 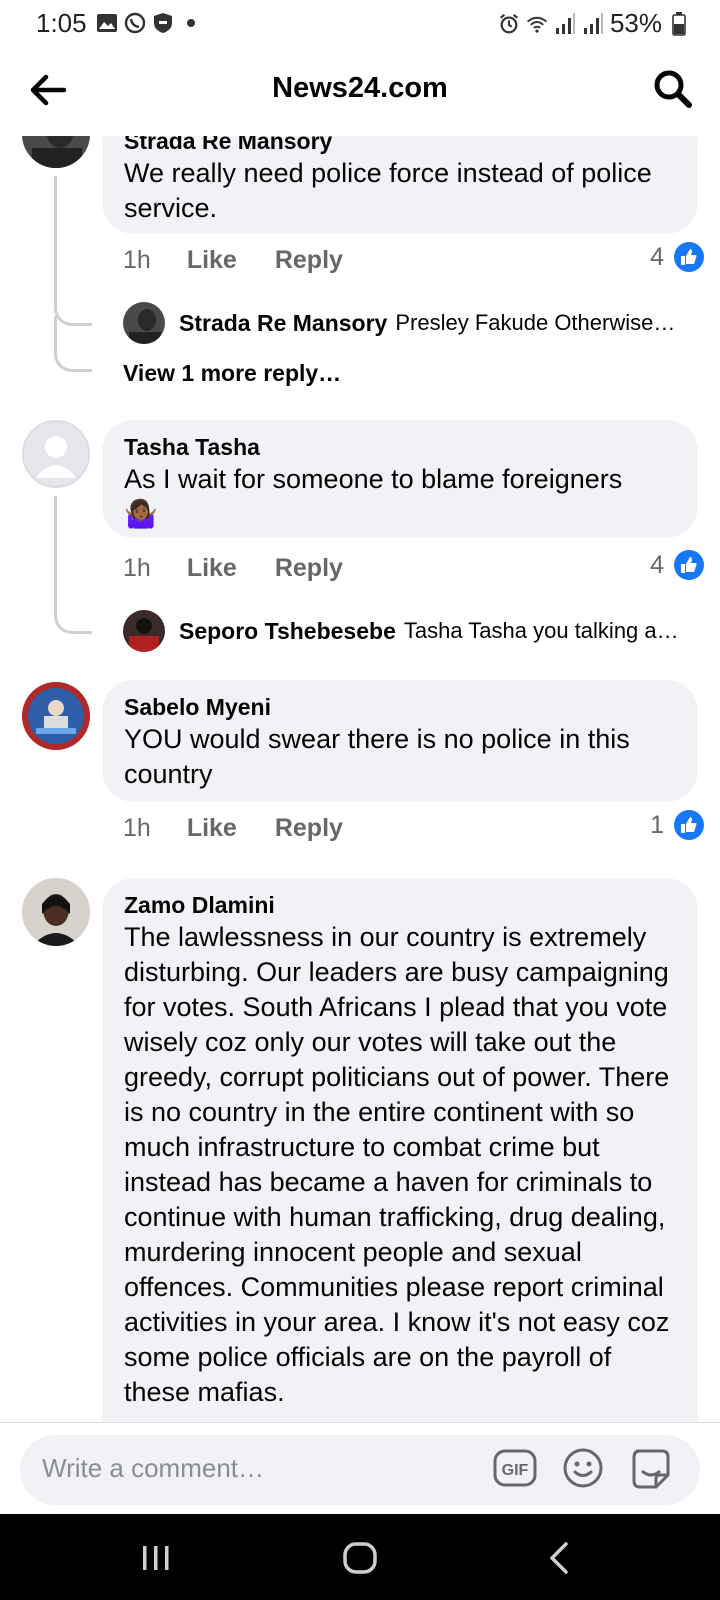 What do you see at coordinates (149, 23) in the screenshot?
I see `notification-icons` at bounding box center [149, 23].